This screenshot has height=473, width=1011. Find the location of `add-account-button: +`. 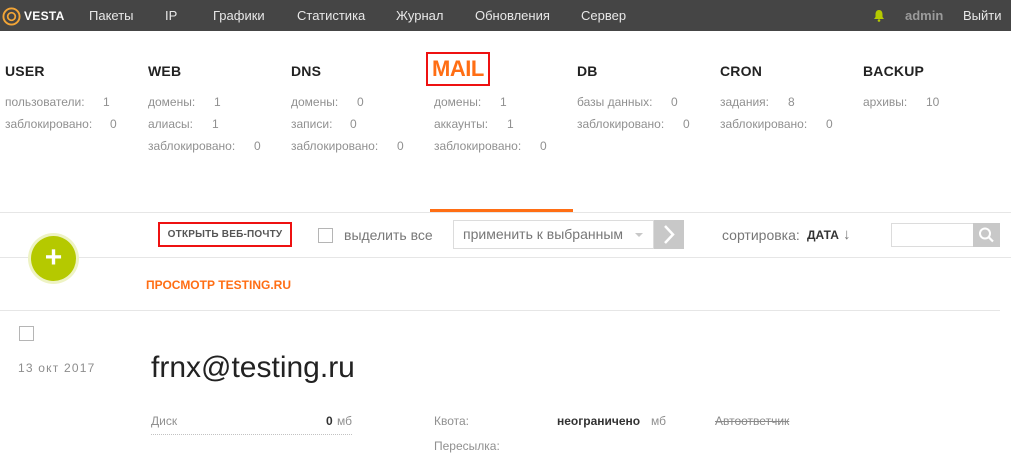

add-account-button: + is located at coordinates (53, 258).